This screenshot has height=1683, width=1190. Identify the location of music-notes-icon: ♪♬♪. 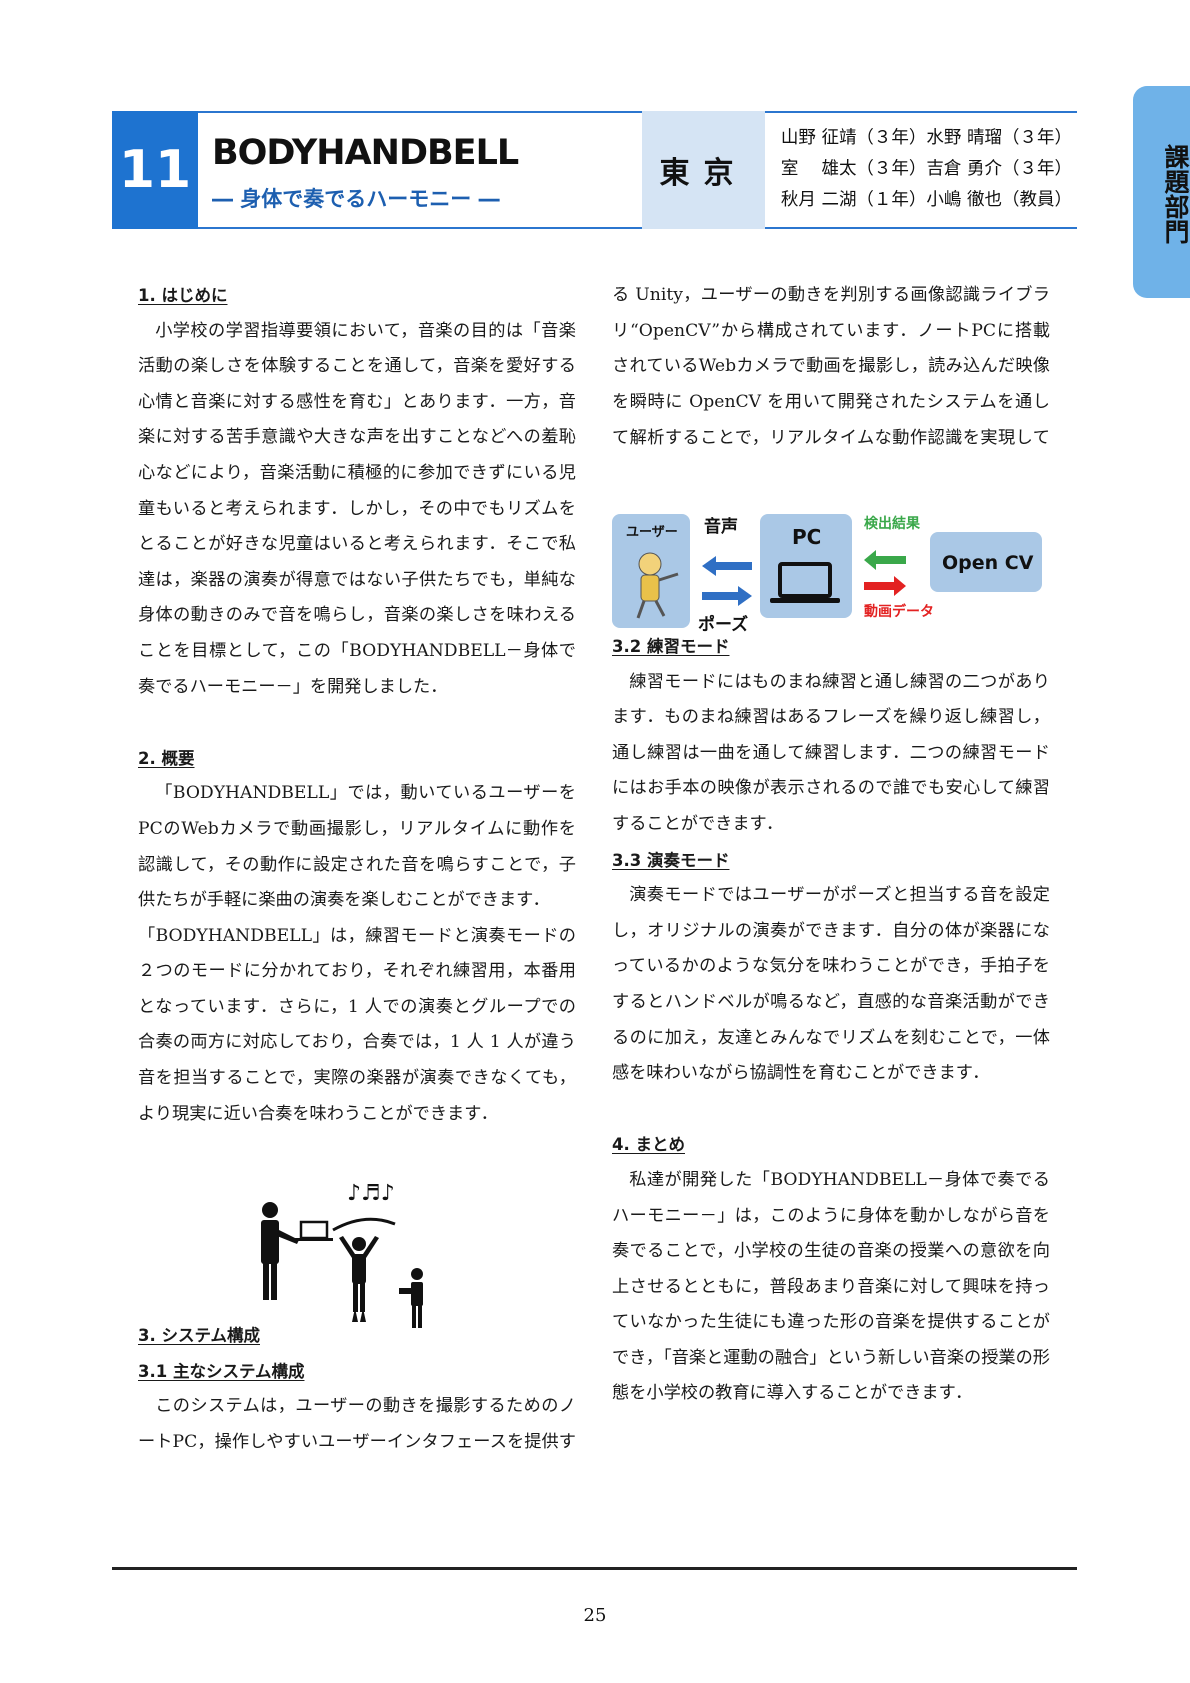
(364, 1207).